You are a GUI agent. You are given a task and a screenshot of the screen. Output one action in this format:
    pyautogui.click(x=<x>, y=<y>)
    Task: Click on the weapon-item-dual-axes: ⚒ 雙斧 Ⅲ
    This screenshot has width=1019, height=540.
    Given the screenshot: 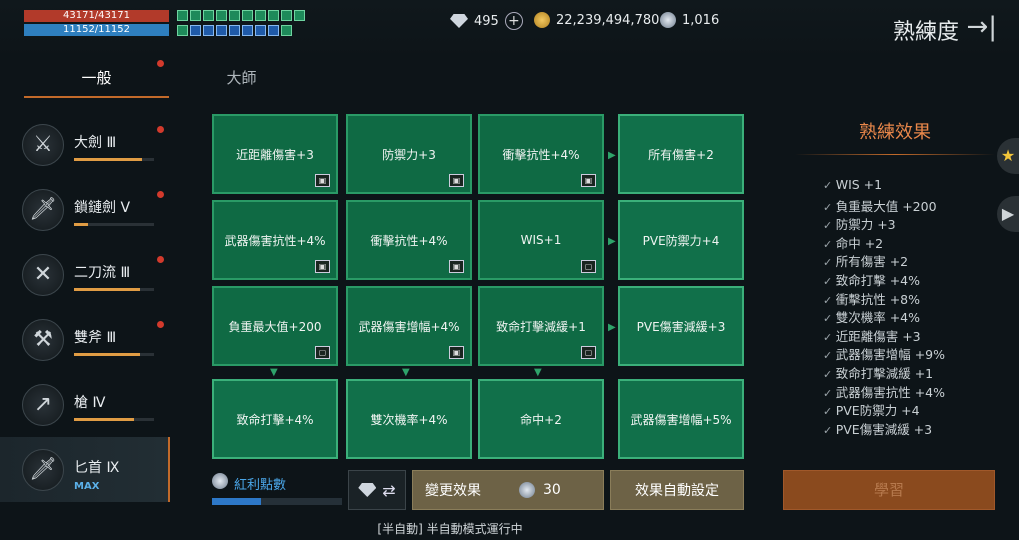 What is the action you would take?
    pyautogui.click(x=85, y=339)
    